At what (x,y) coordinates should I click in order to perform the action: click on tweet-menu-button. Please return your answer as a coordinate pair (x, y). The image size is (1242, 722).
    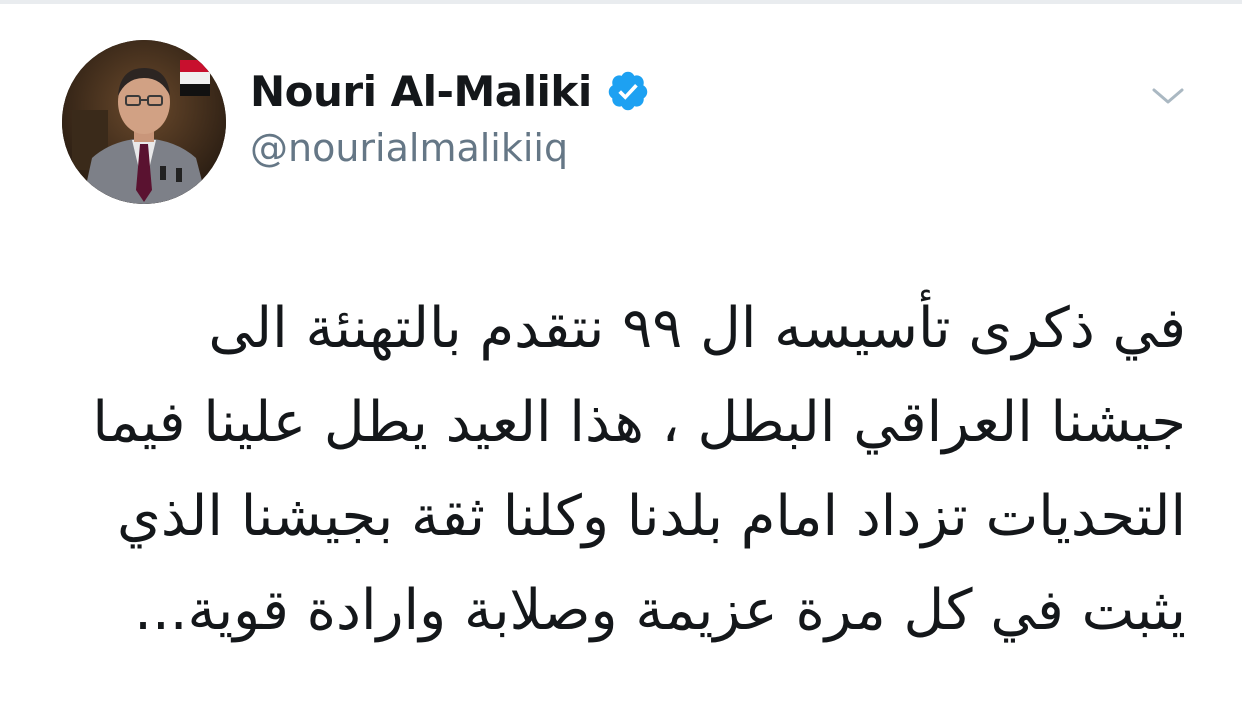
    Looking at the image, I should click on (1168, 96).